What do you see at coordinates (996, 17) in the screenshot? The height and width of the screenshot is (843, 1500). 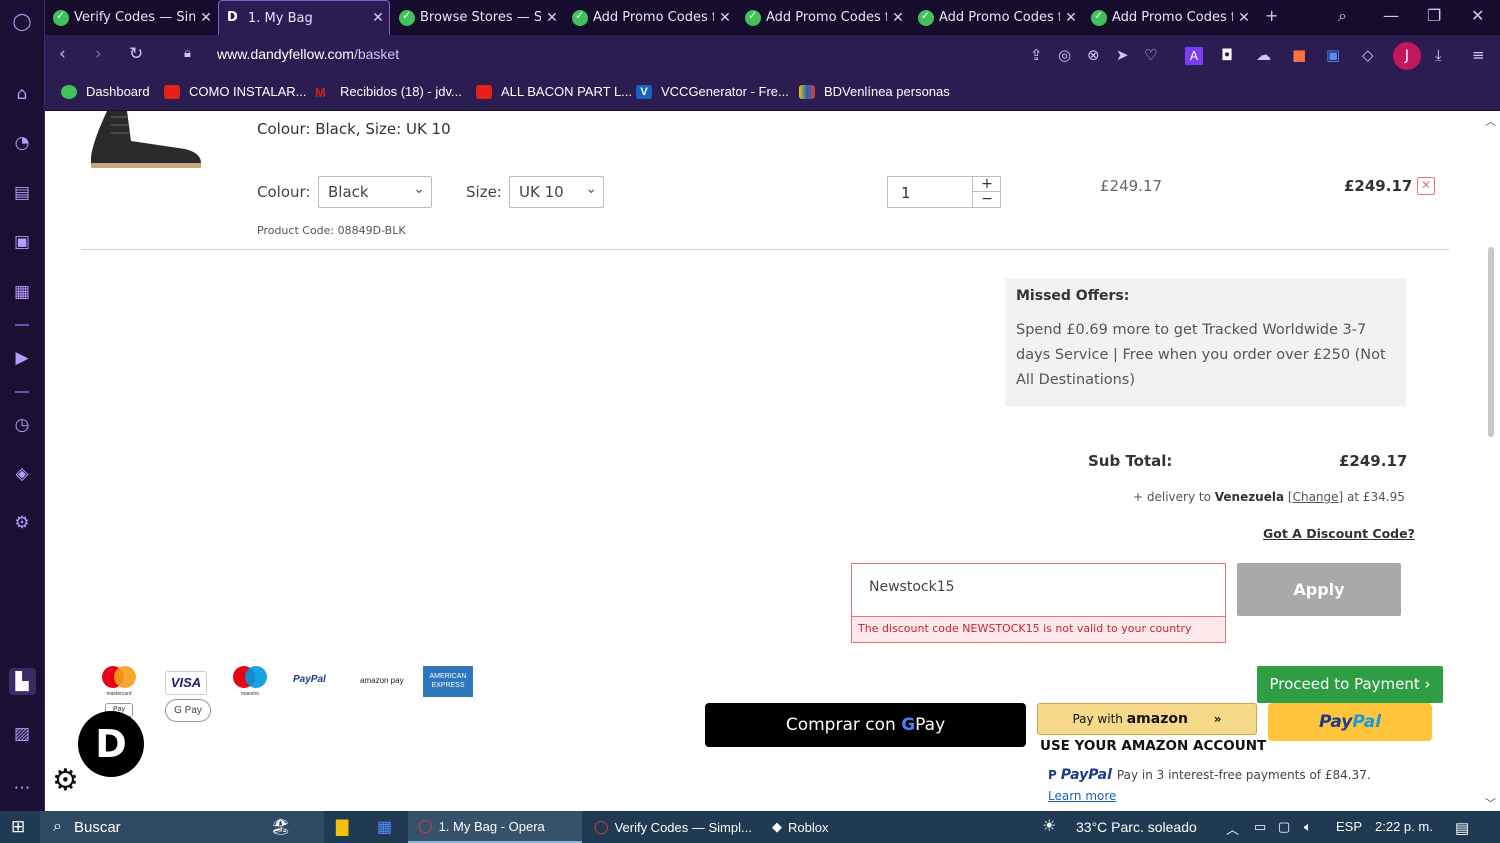 I see `tab-add-promo-3: Add Promo Codes f ✕` at bounding box center [996, 17].